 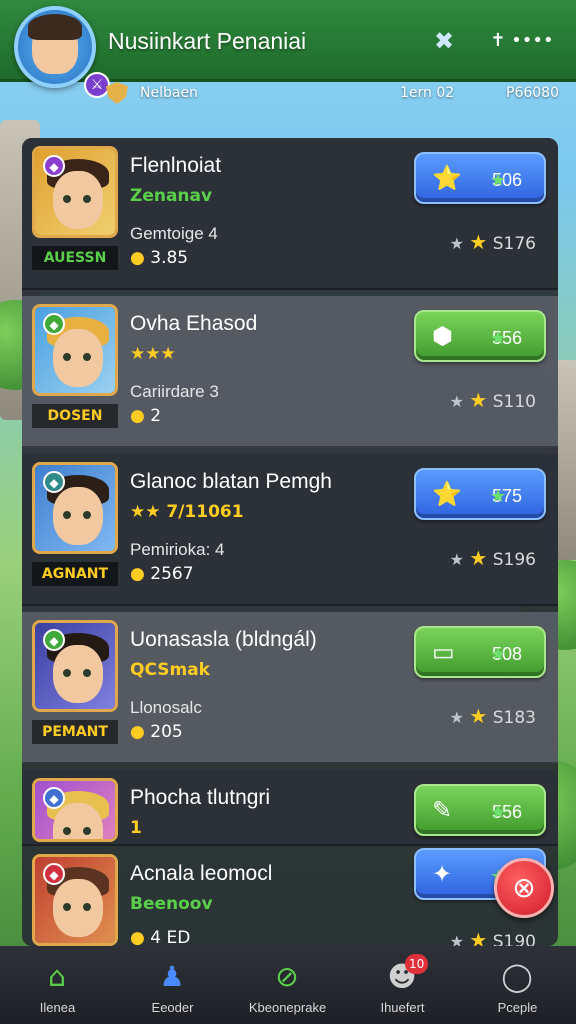 What do you see at coordinates (57, 976) in the screenshot?
I see `home-icon: ⌂` at bounding box center [57, 976].